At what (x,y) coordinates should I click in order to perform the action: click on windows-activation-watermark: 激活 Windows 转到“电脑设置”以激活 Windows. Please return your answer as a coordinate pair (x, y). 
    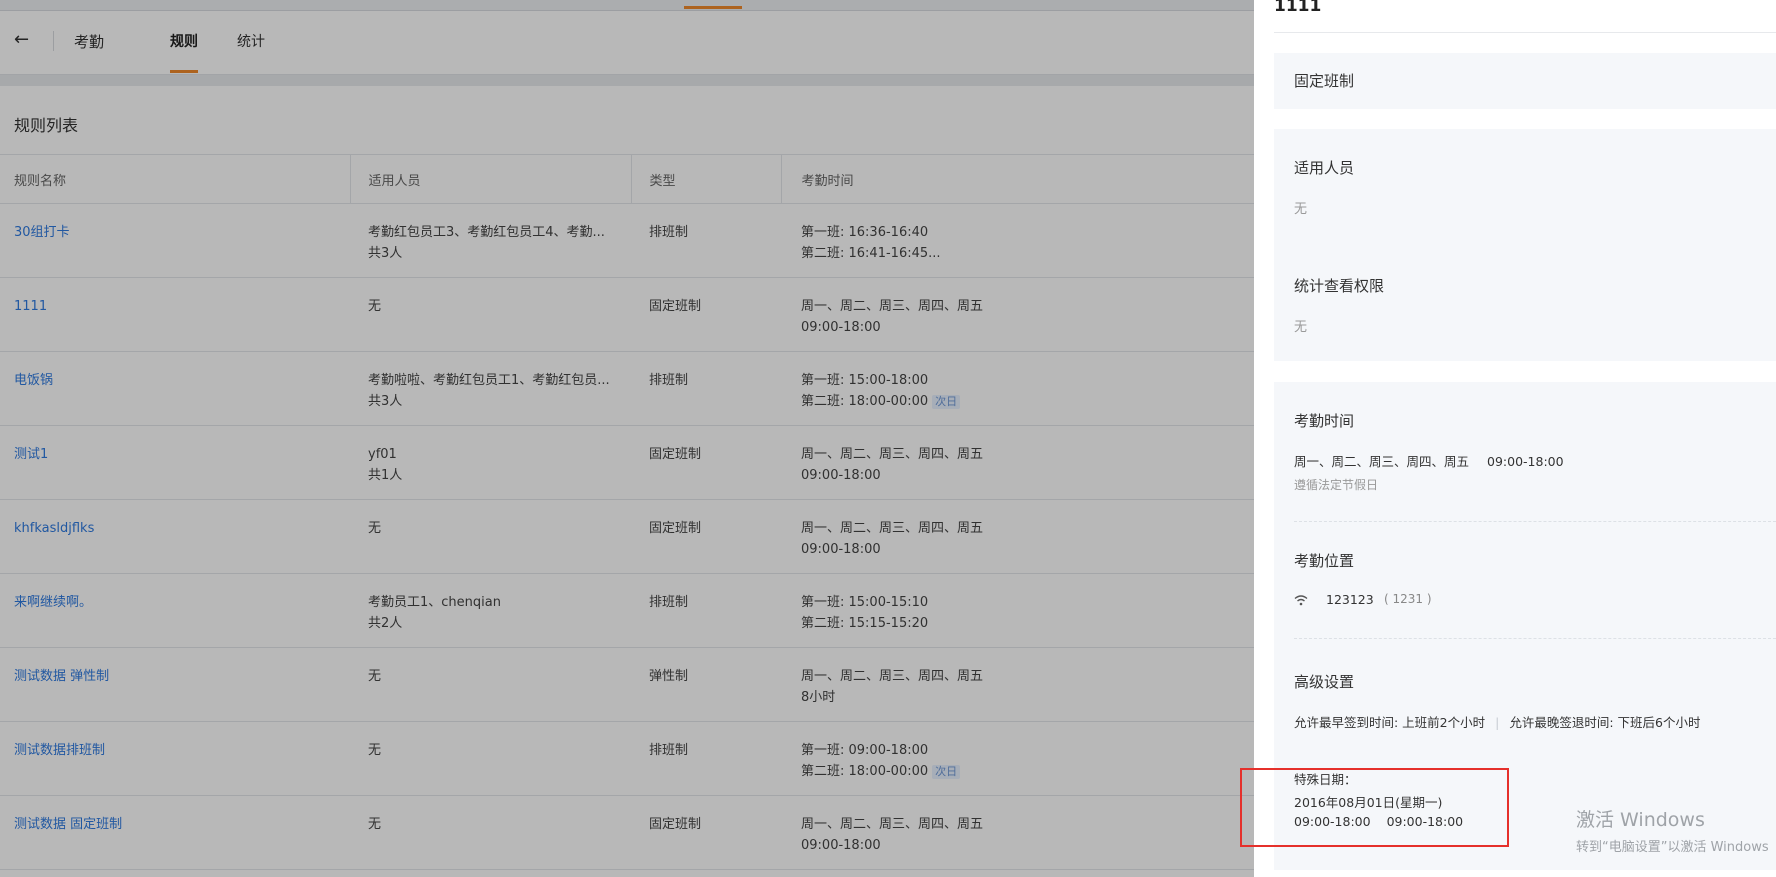
    Looking at the image, I should click on (1672, 830).